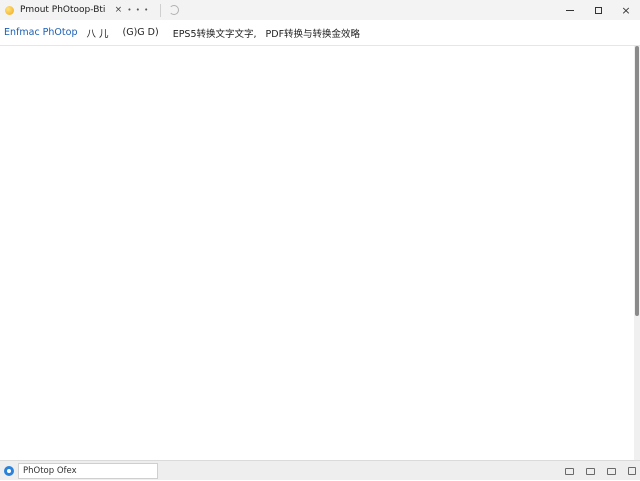 The height and width of the screenshot is (481, 640). What do you see at coordinates (215, 33) in the screenshot?
I see `header-item-3: EPS5转换文字文字,` at bounding box center [215, 33].